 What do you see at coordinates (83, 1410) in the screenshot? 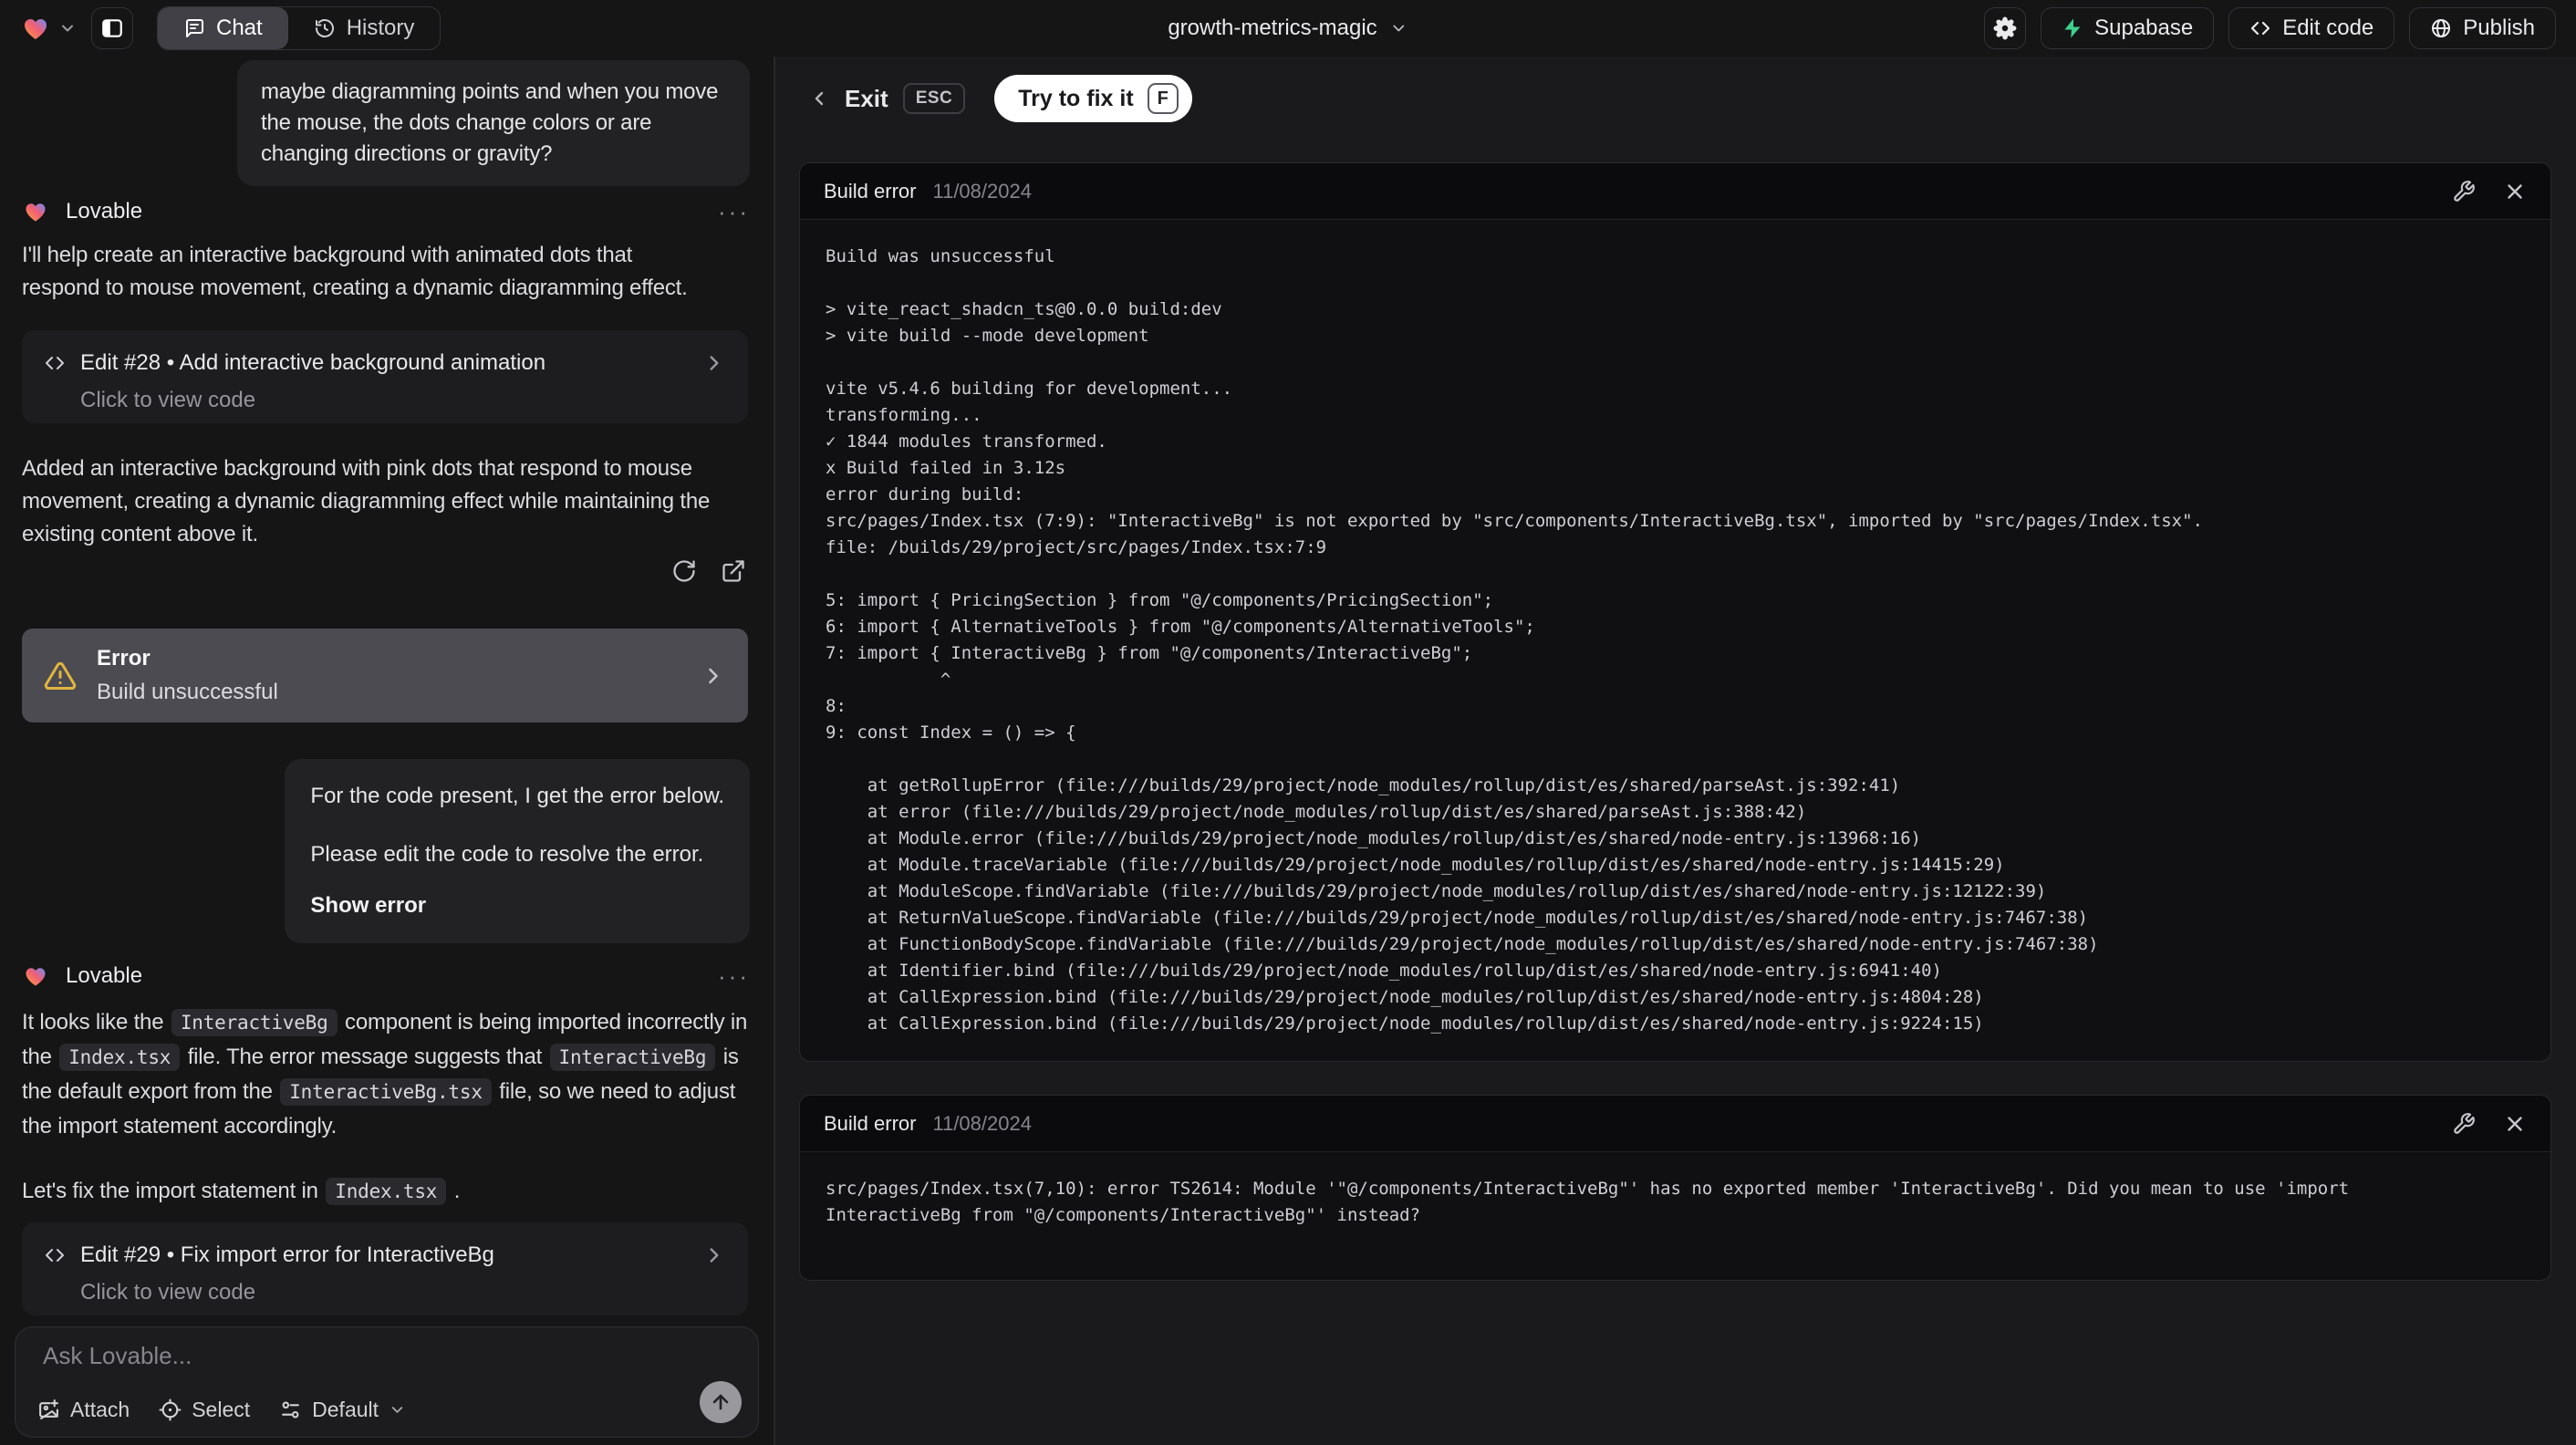
I see `attach-button: Attach` at bounding box center [83, 1410].